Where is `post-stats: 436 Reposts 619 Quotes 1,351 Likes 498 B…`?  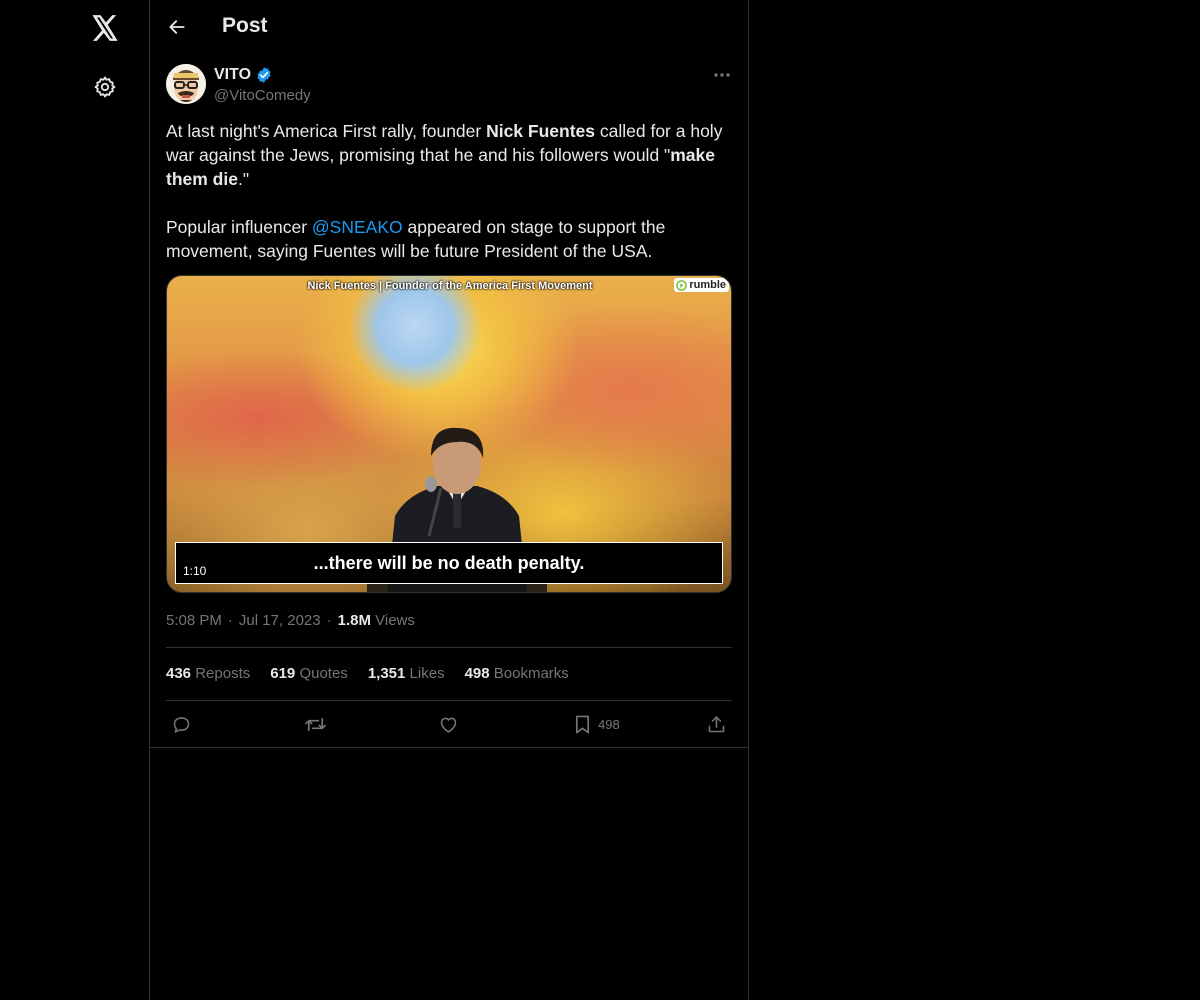
post-stats: 436 Reposts 619 Quotes 1,351 Likes 498 B… is located at coordinates (367, 673).